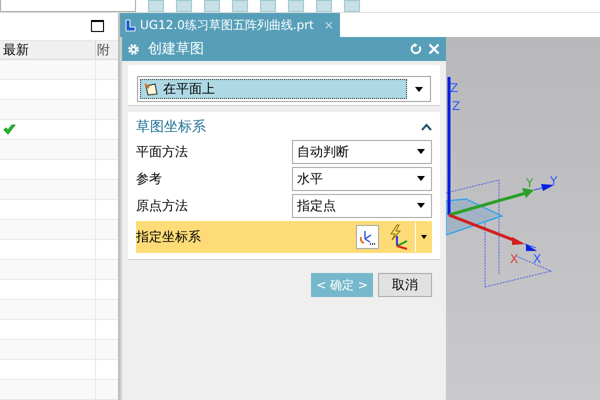 This screenshot has width=600, height=400. Describe the element at coordinates (107, 49) in the screenshot. I see `column-header: 附` at that location.